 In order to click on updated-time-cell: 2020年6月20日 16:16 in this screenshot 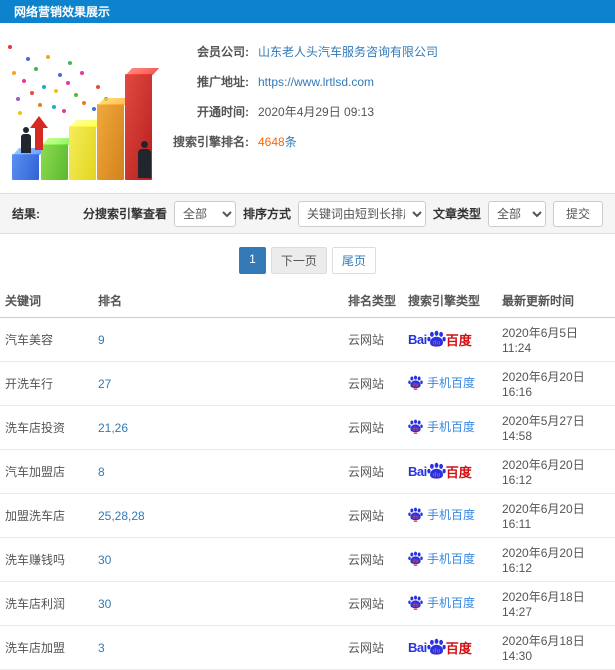, I will do `click(556, 383)`.